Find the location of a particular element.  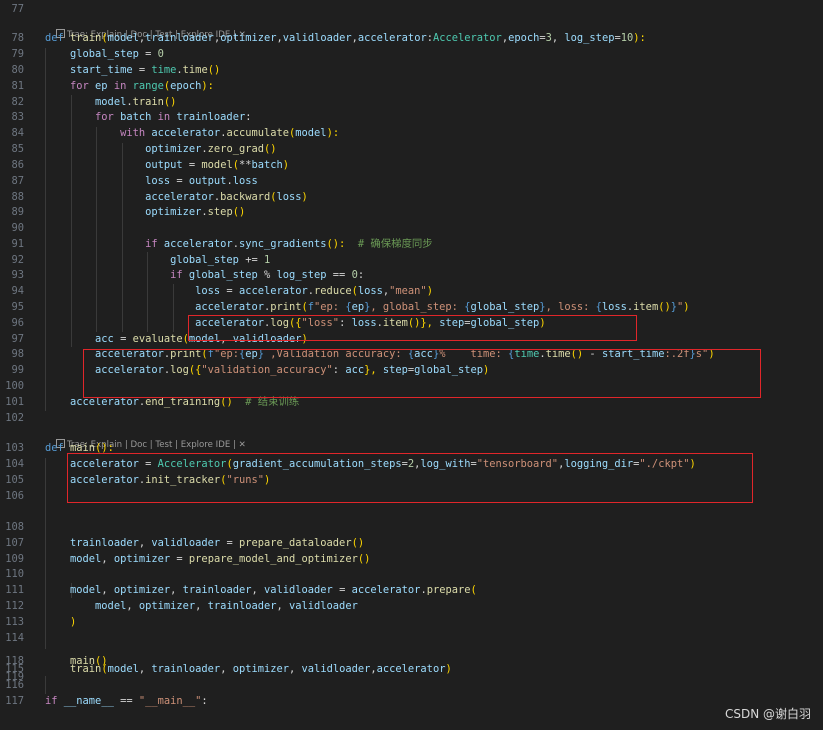

code-token: , is located at coordinates (176, 590).